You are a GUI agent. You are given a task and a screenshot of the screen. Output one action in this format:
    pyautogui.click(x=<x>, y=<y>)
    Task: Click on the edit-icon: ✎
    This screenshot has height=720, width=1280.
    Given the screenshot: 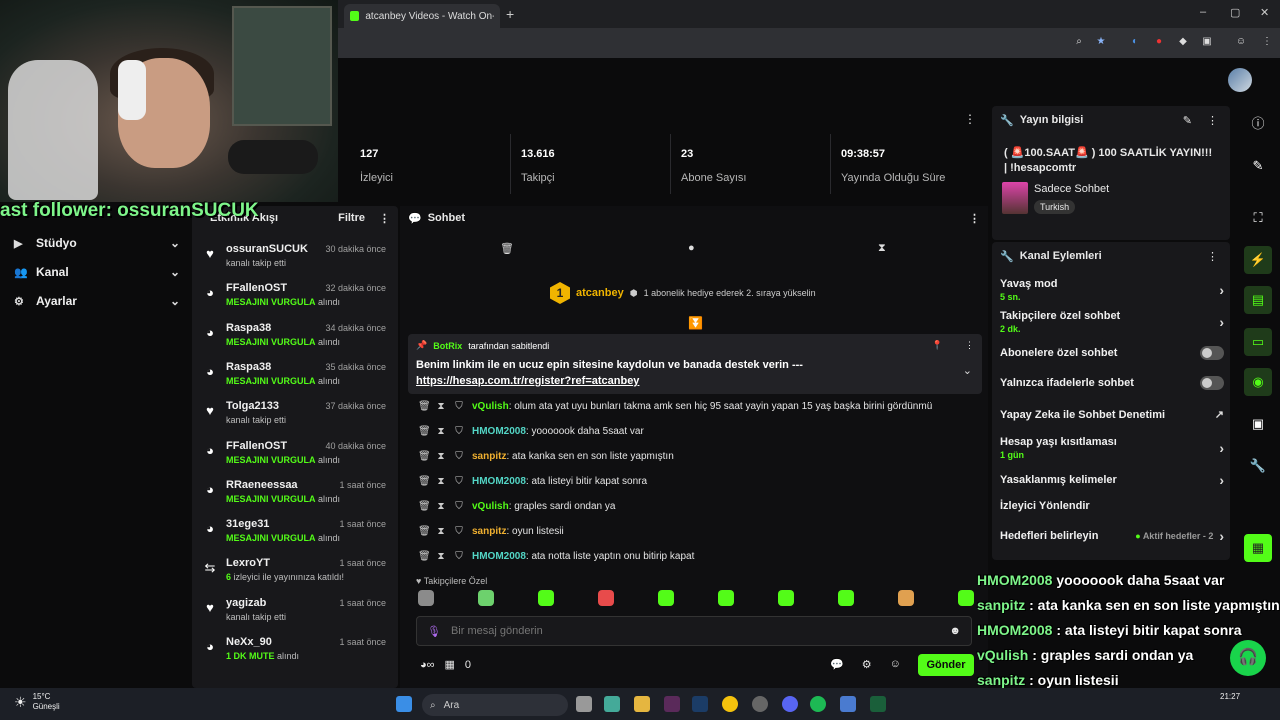 What is the action you would take?
    pyautogui.click(x=1187, y=120)
    